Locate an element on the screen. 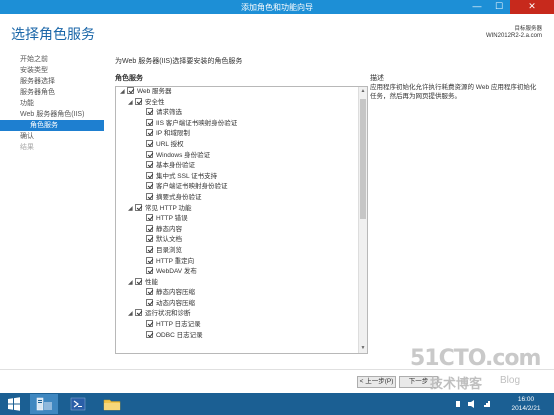 The width and height of the screenshot is (554, 415). watermark-subtitle: 技术博客 is located at coordinates (456, 383).